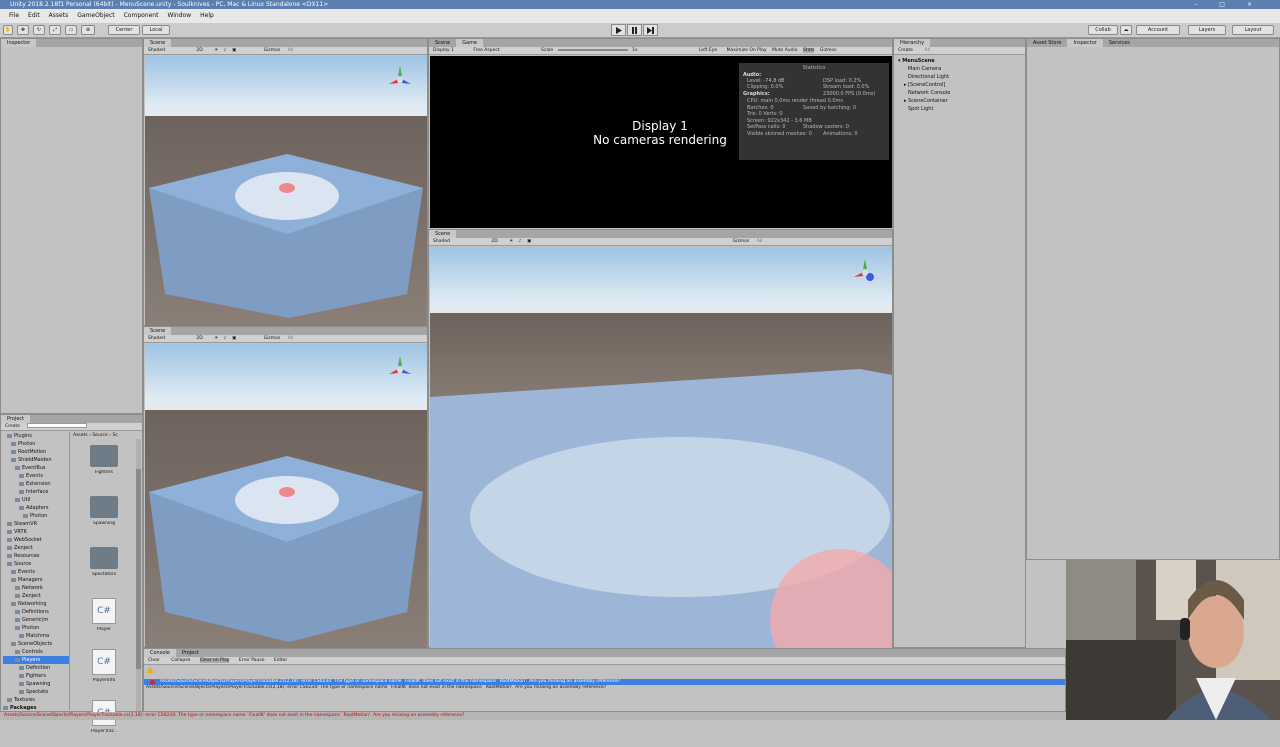 The image size is (1280, 747). I want to click on layout-dropdown: Layout, so click(1253, 30).